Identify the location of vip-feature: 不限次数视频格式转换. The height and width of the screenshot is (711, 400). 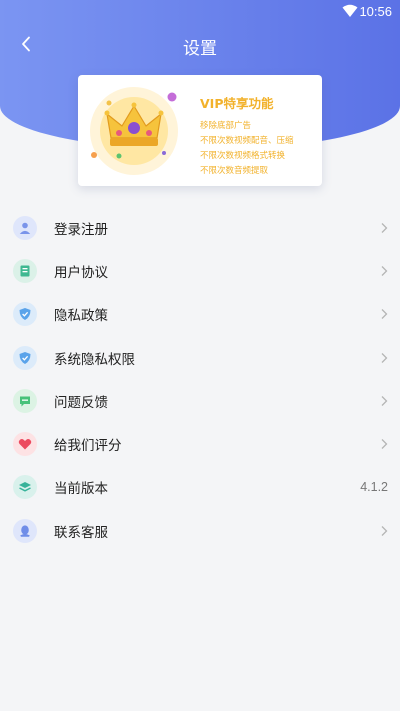
(243, 156).